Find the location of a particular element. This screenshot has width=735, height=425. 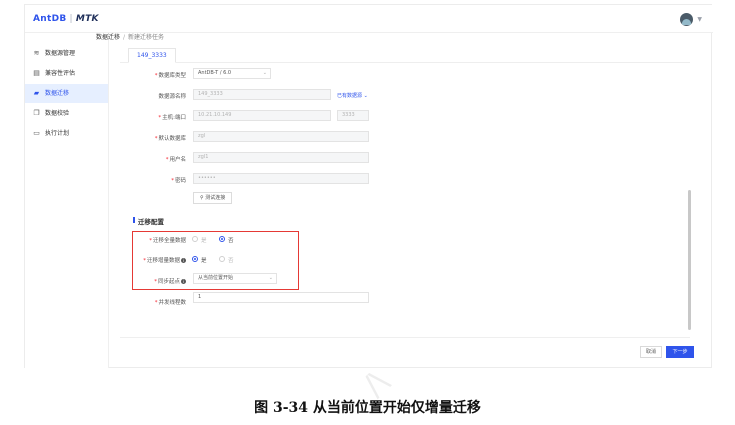

host-port-label: *主机:端口 is located at coordinates (172, 118).